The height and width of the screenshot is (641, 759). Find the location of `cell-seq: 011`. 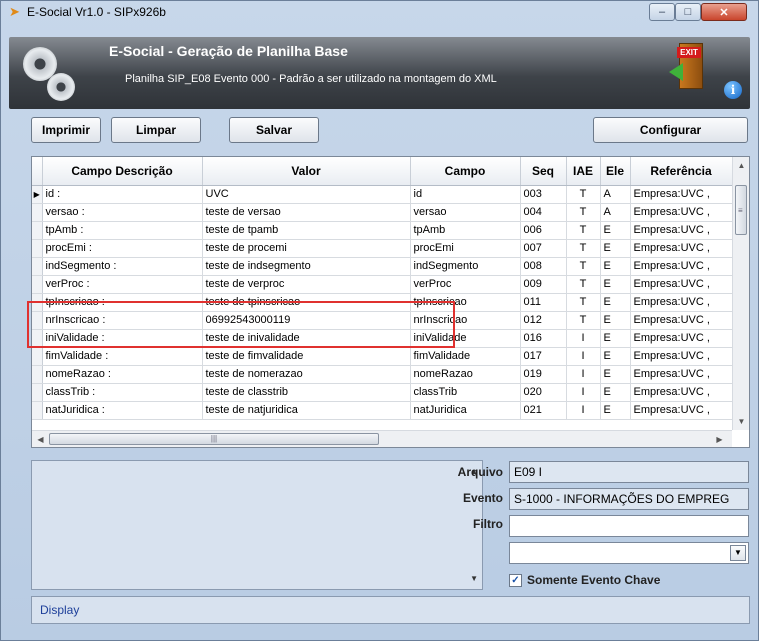

cell-seq: 011 is located at coordinates (543, 302).